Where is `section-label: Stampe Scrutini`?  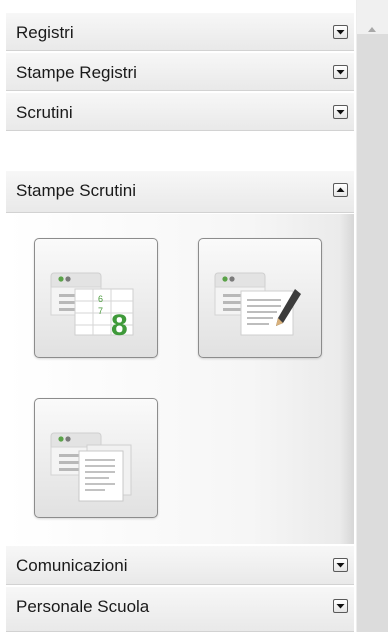
section-label: Stampe Scrutini is located at coordinates (76, 190).